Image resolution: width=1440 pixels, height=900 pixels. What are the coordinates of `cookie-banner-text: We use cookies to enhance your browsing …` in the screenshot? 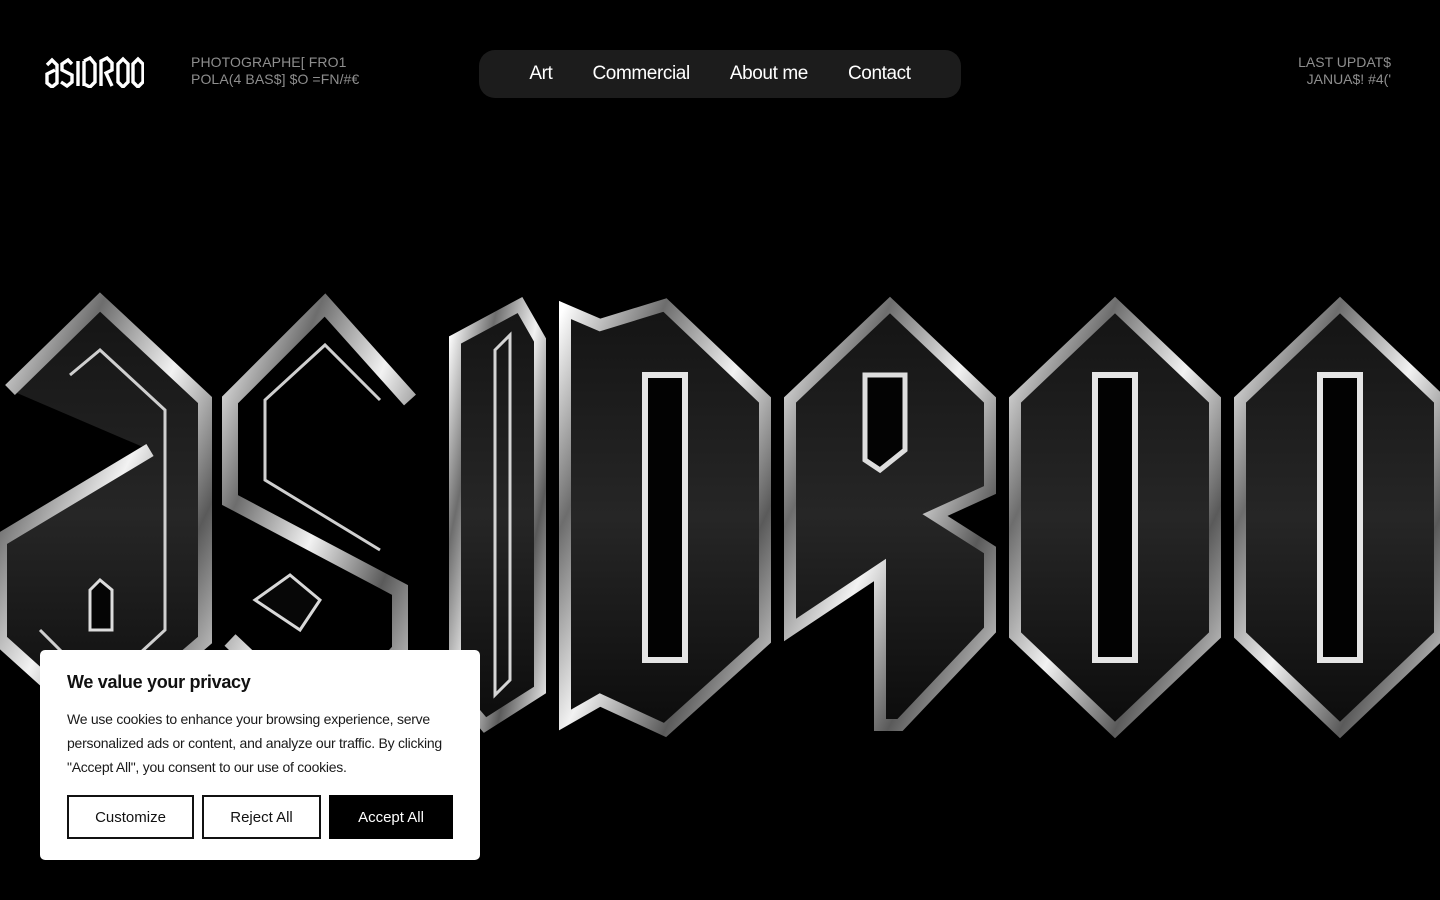 It's located at (254, 743).